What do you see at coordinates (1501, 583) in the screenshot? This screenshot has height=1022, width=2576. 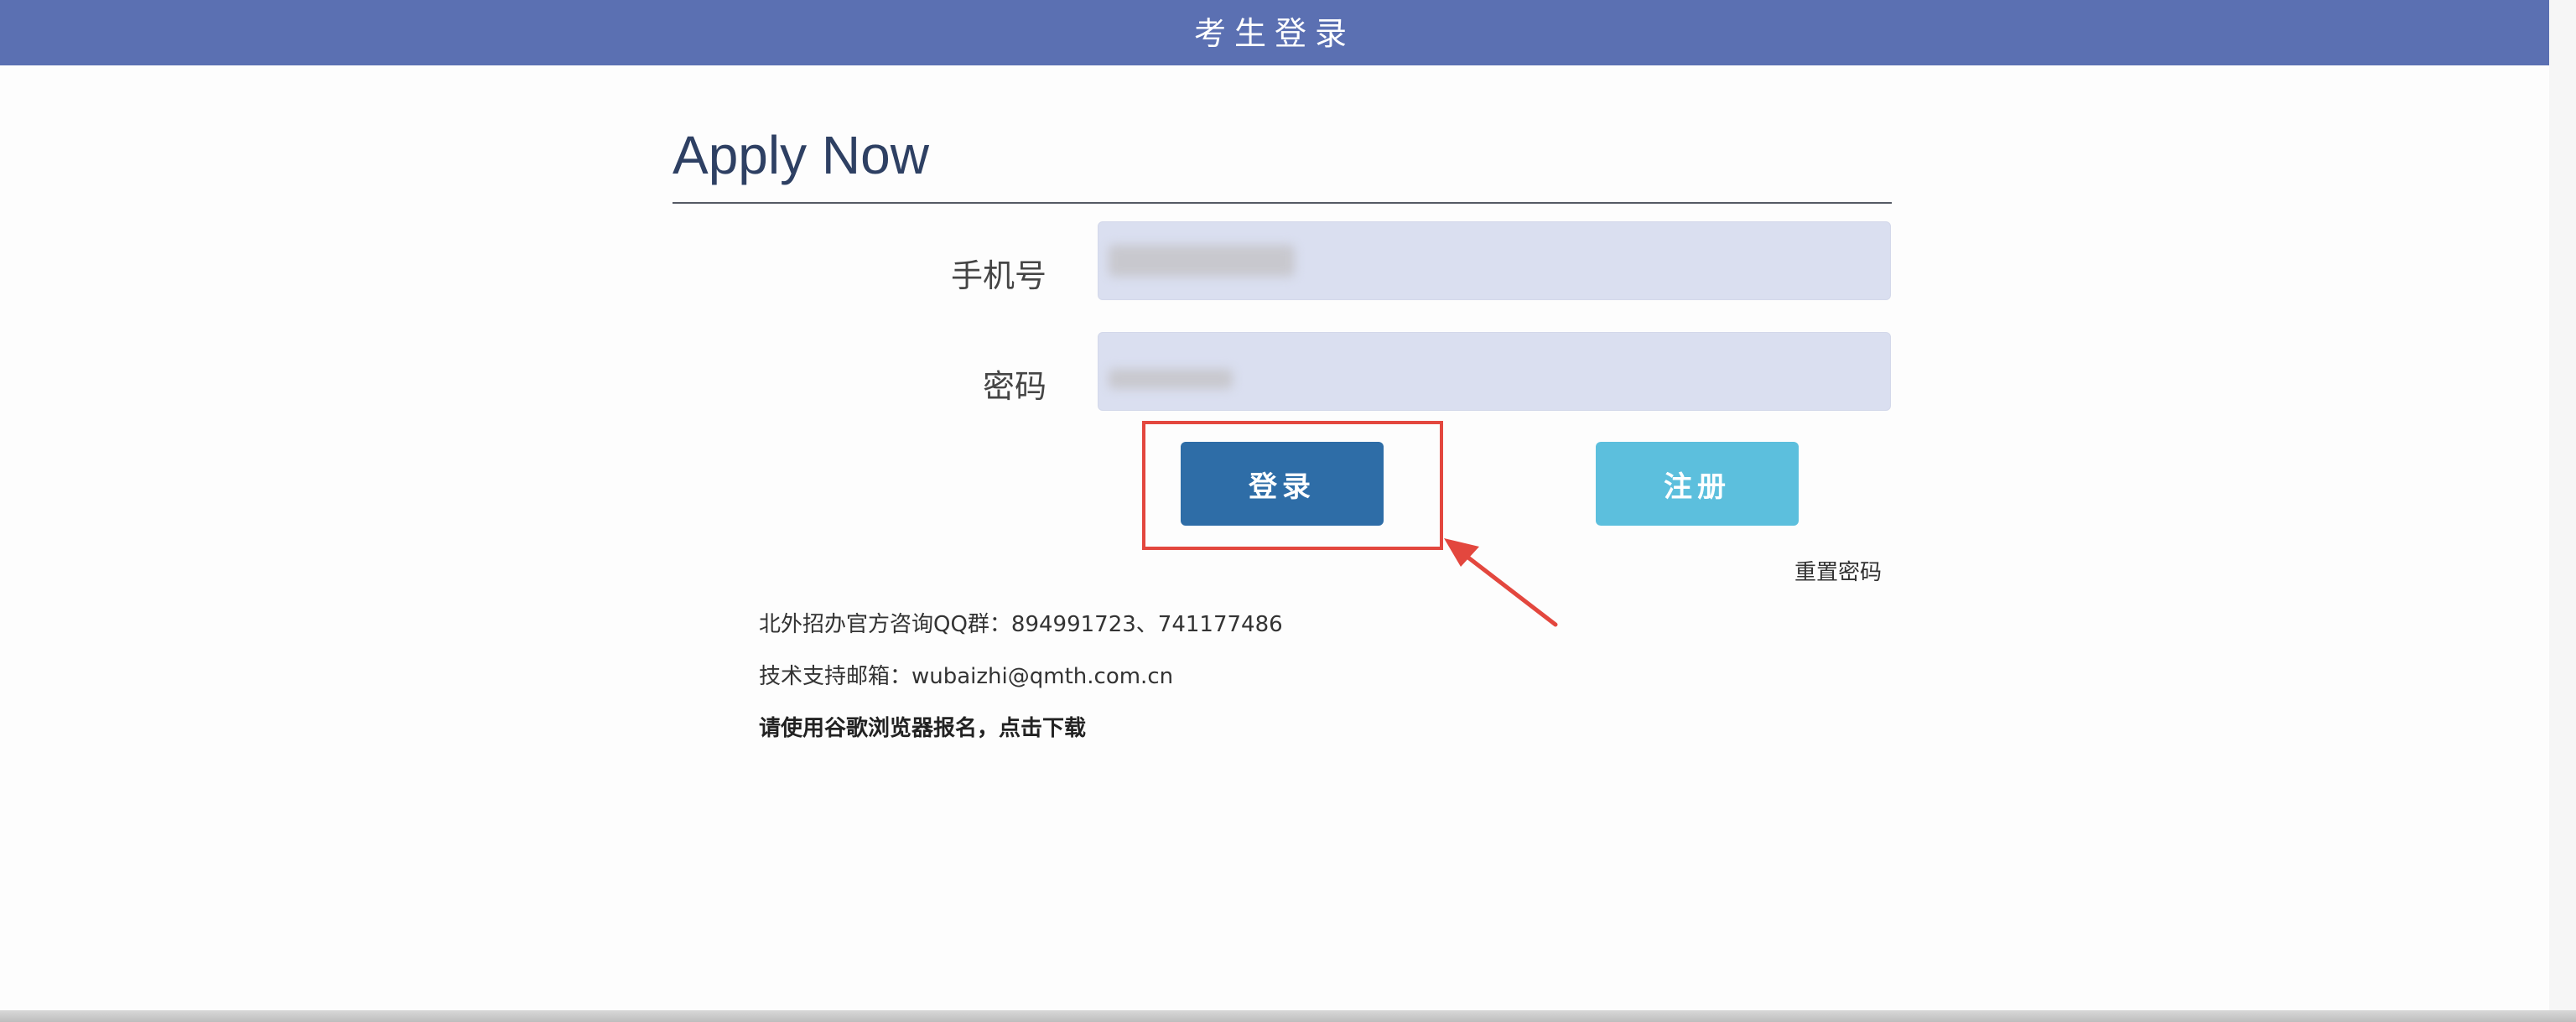 I see `annotation-arrow-icon` at bounding box center [1501, 583].